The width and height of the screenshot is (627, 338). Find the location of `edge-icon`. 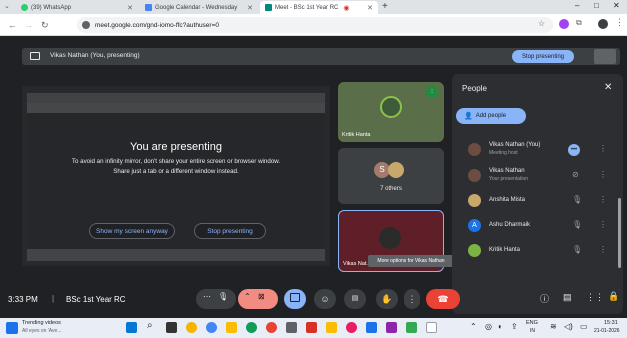

edge-icon is located at coordinates (251, 327).